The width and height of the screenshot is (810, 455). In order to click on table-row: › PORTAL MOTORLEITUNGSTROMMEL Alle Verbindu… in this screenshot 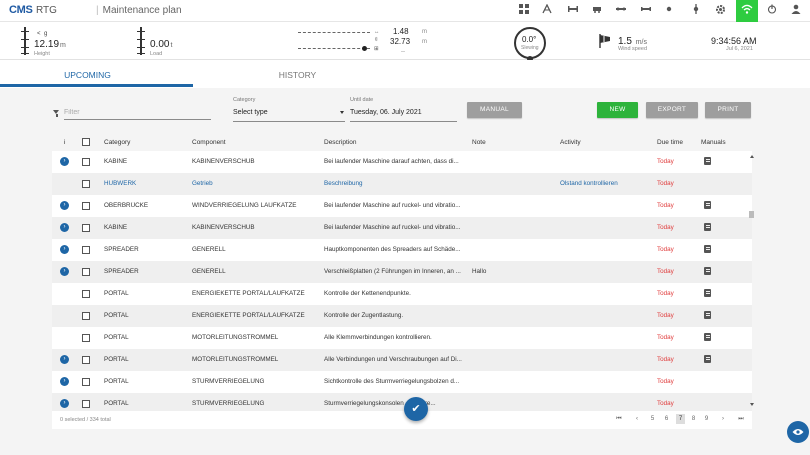, I will do `click(402, 360)`.